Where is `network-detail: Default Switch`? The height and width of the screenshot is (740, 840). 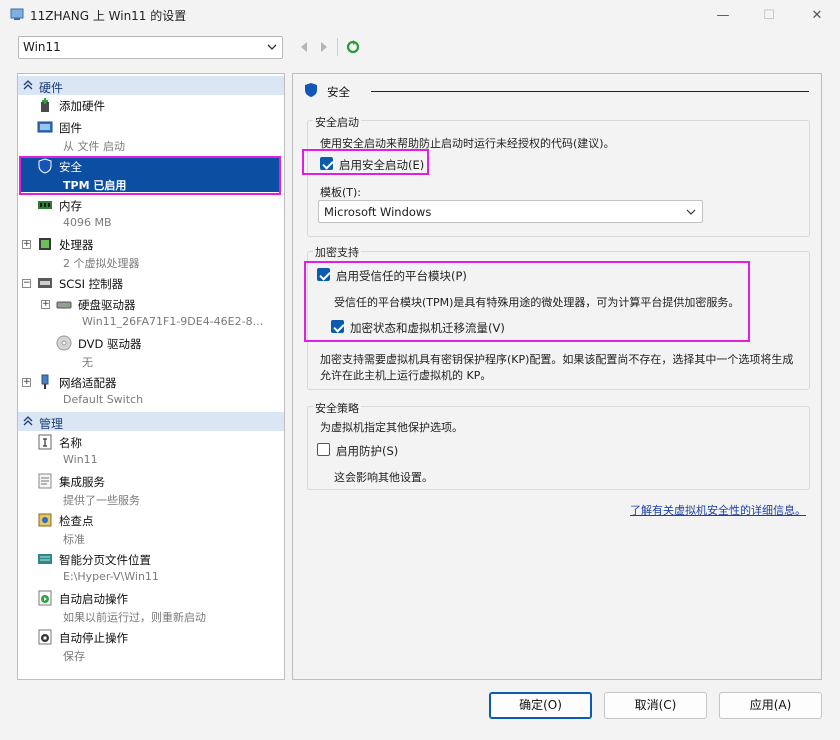
network-detail: Default Switch is located at coordinates (103, 399).